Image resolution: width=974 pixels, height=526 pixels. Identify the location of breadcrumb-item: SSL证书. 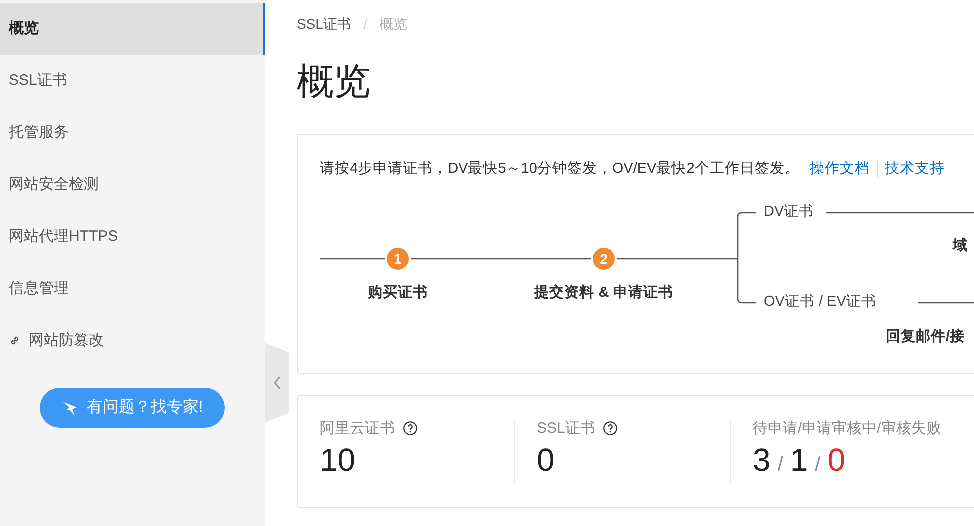
(324, 24).